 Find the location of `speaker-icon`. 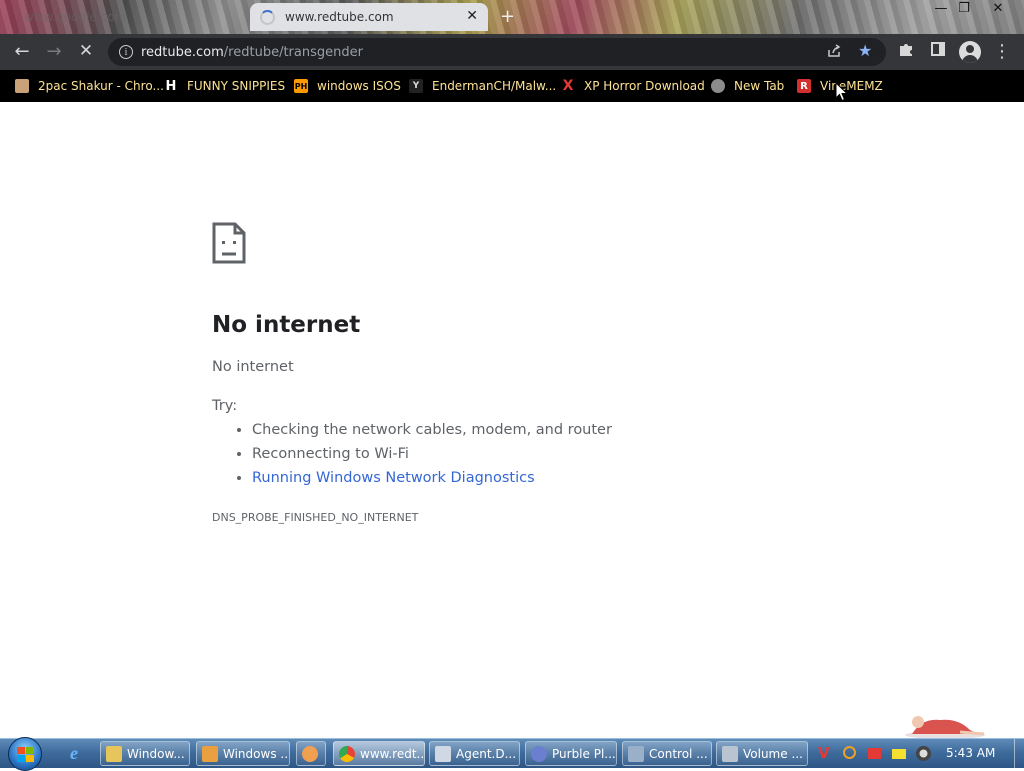

speaker-icon is located at coordinates (923, 753).